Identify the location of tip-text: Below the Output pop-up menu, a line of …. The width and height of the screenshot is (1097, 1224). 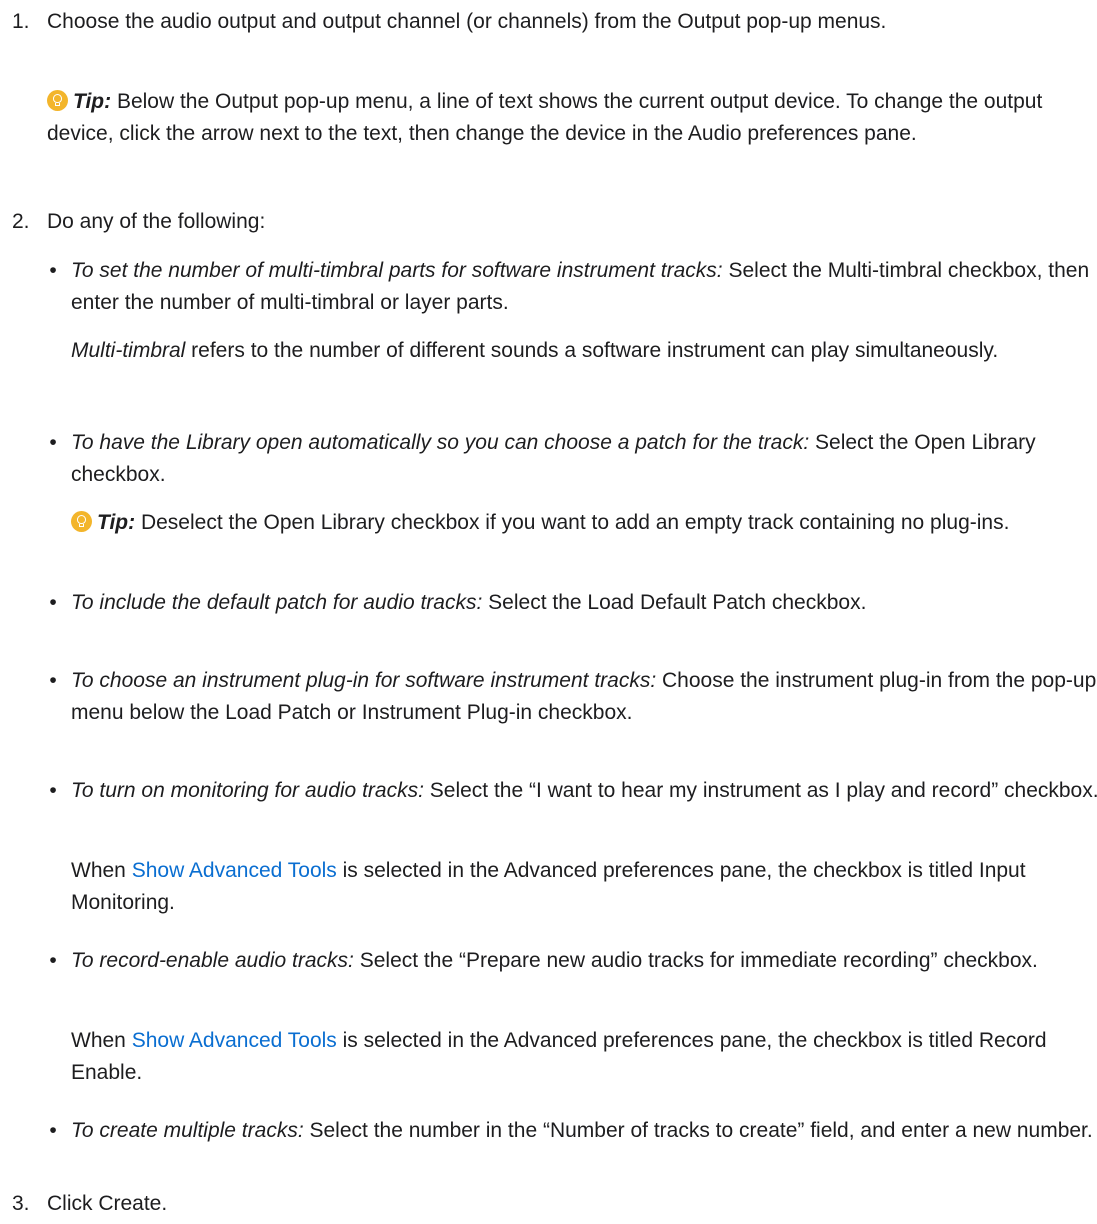
(545, 117).